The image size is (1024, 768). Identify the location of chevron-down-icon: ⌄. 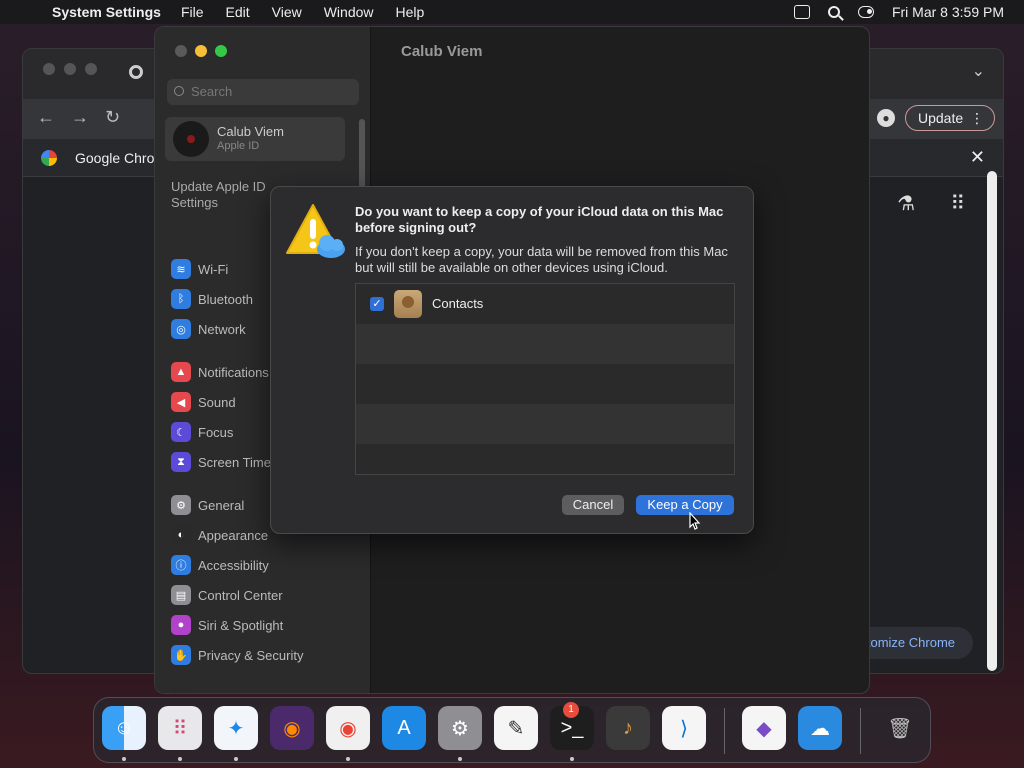
(978, 71).